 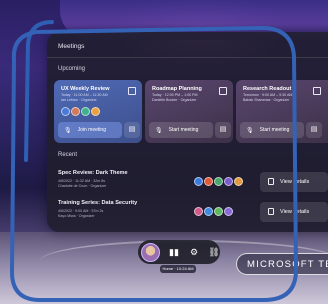 What do you see at coordinates (268, 95) in the screenshot?
I see `meeting-time: Tomorrow · 9:00 AM – 9:30 AM` at bounding box center [268, 95].